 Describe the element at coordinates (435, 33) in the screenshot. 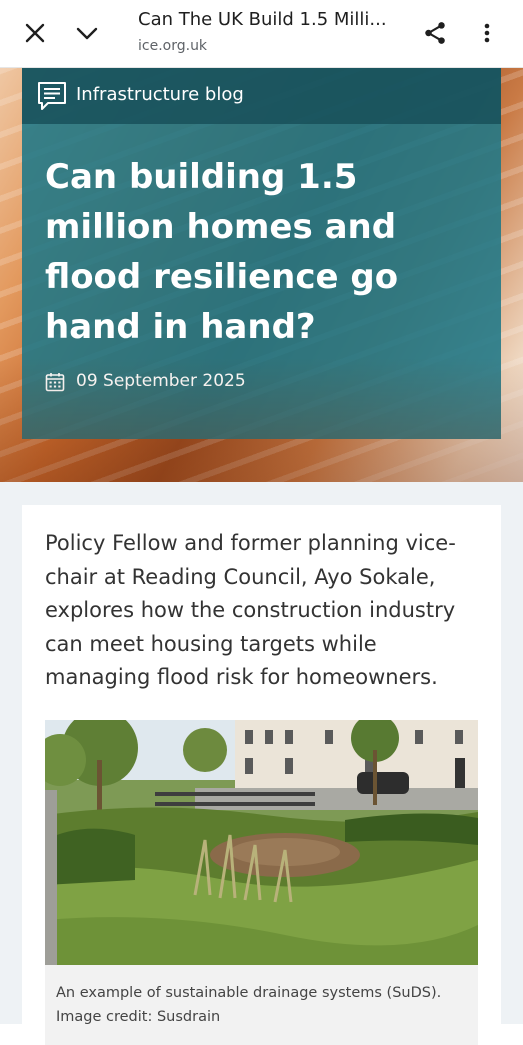

I see `share-icon` at that location.